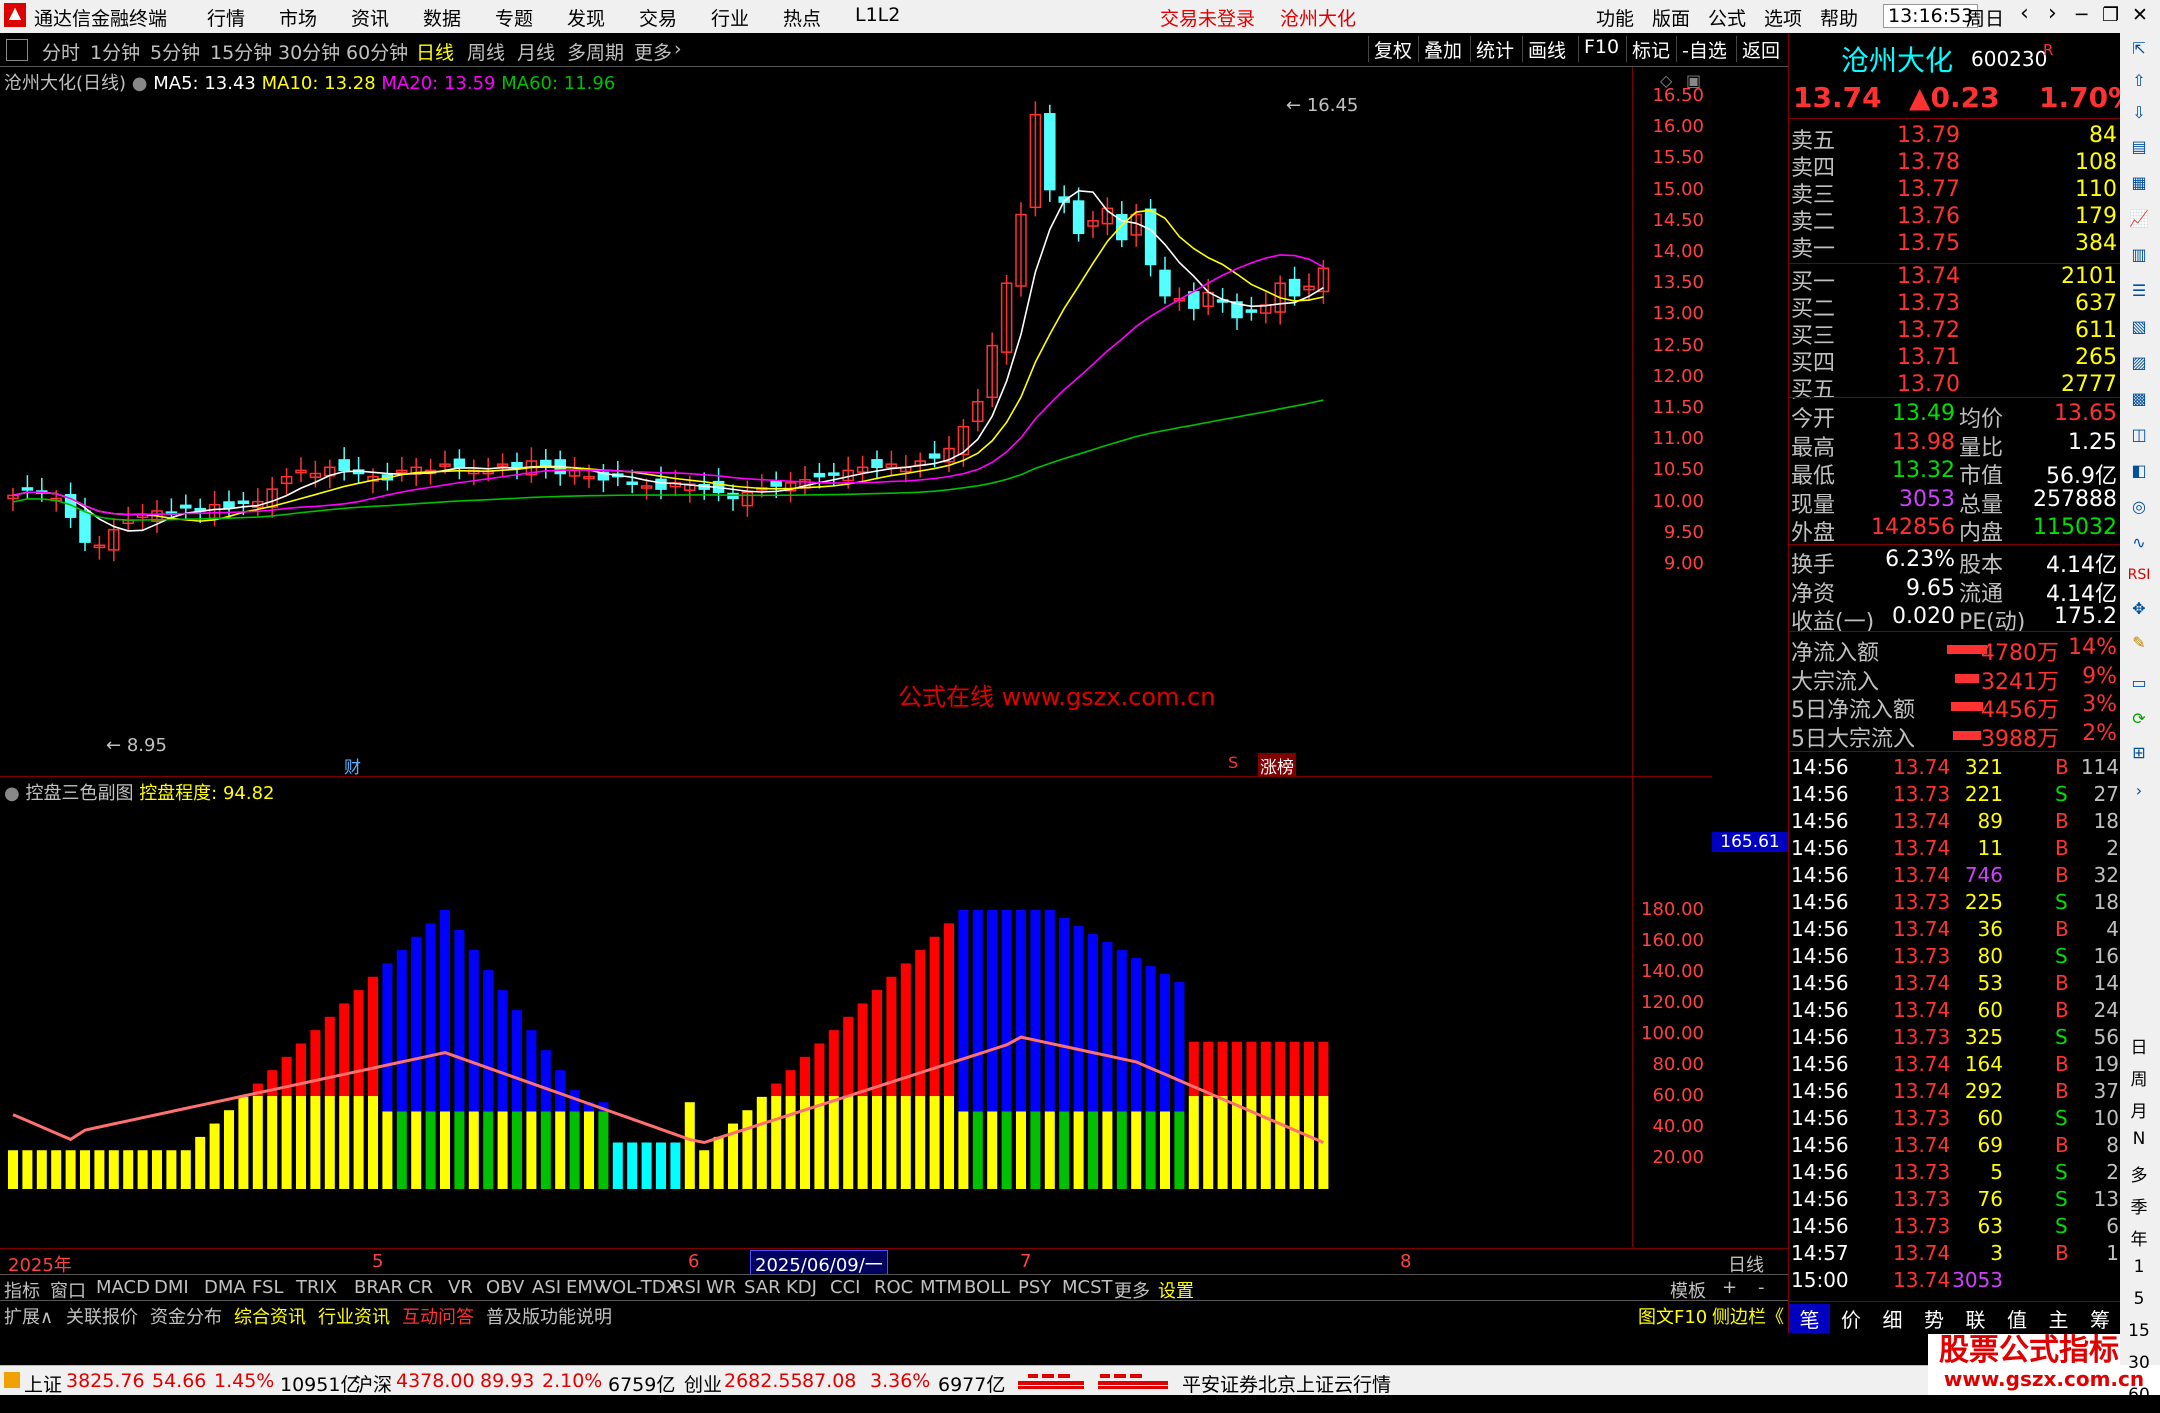 The image size is (2160, 1413). Describe the element at coordinates (1955, 219) in the screenshot. I see `order-book-row: 卖二 13.76 179` at that location.